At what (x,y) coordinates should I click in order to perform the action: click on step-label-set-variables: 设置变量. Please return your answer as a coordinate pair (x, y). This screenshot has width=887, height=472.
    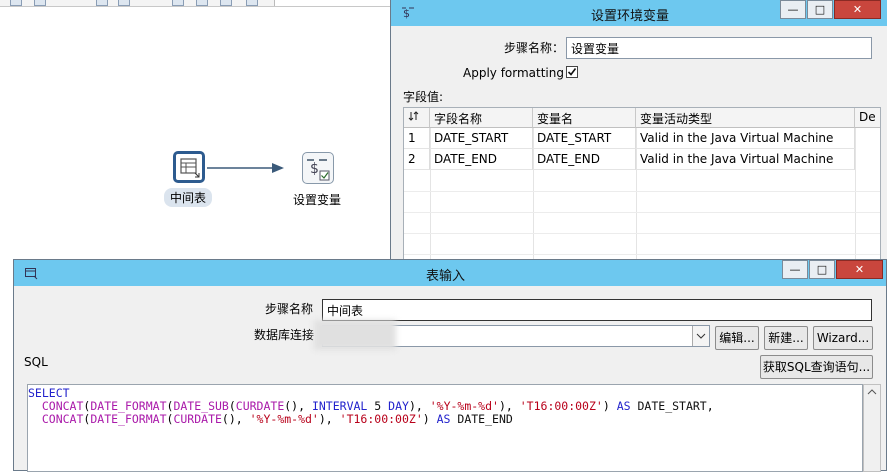
    Looking at the image, I should click on (317, 200).